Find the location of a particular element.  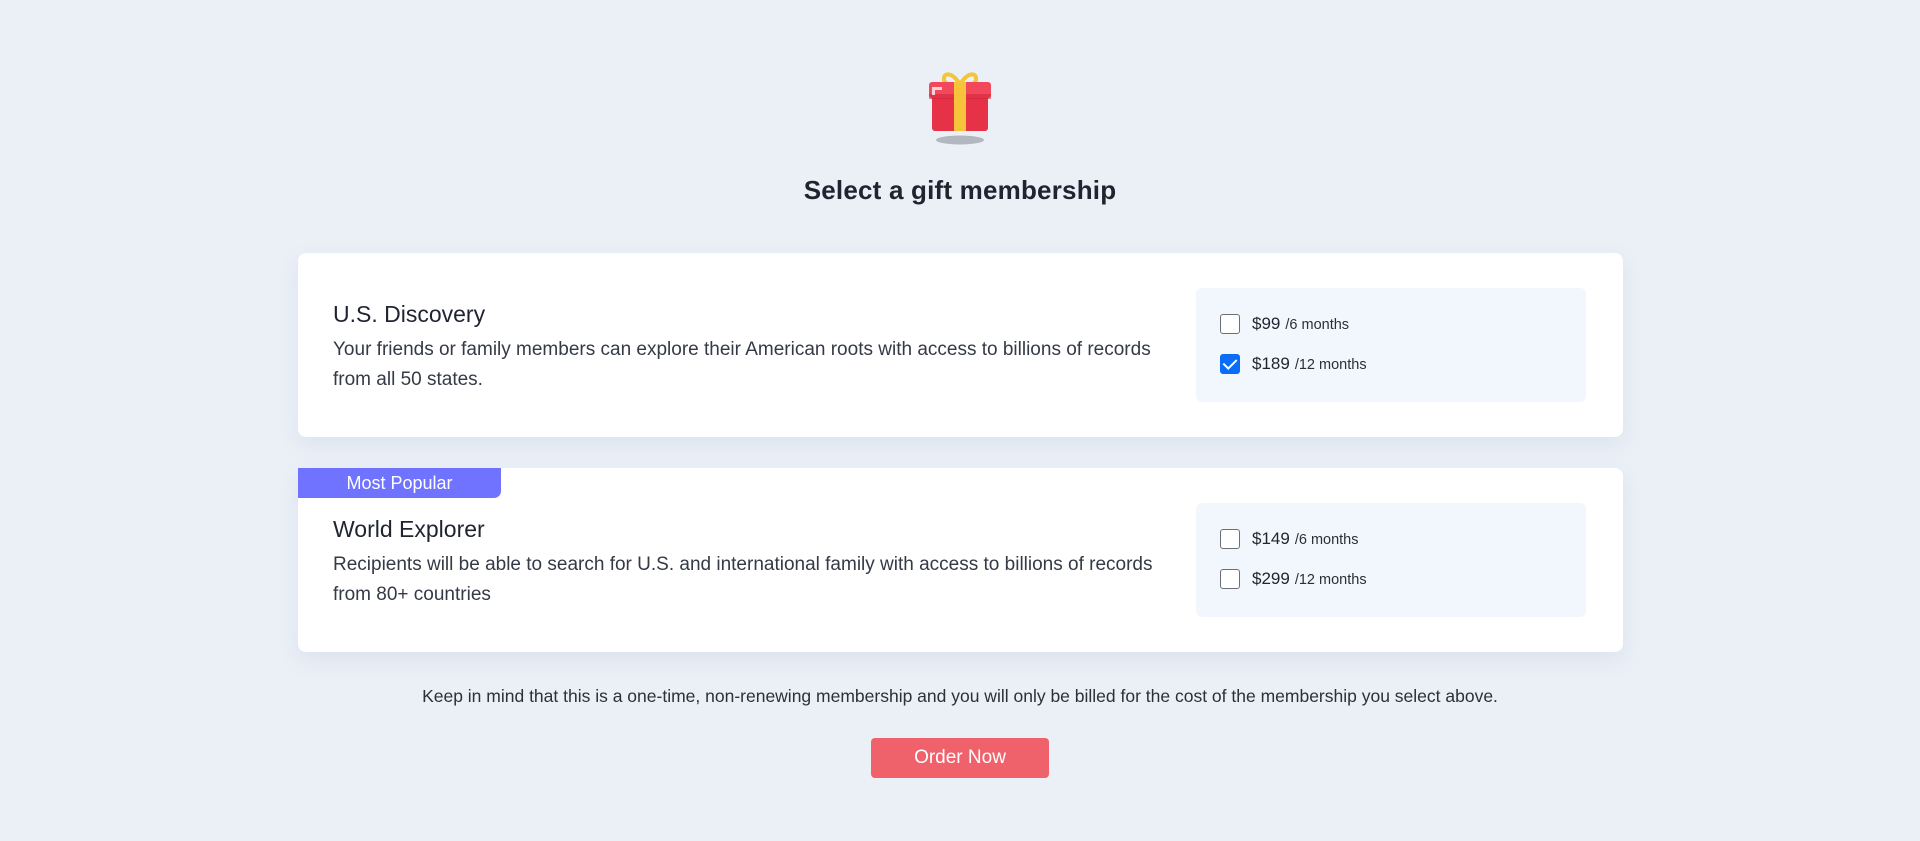

option-price: $99 is located at coordinates (1266, 323).